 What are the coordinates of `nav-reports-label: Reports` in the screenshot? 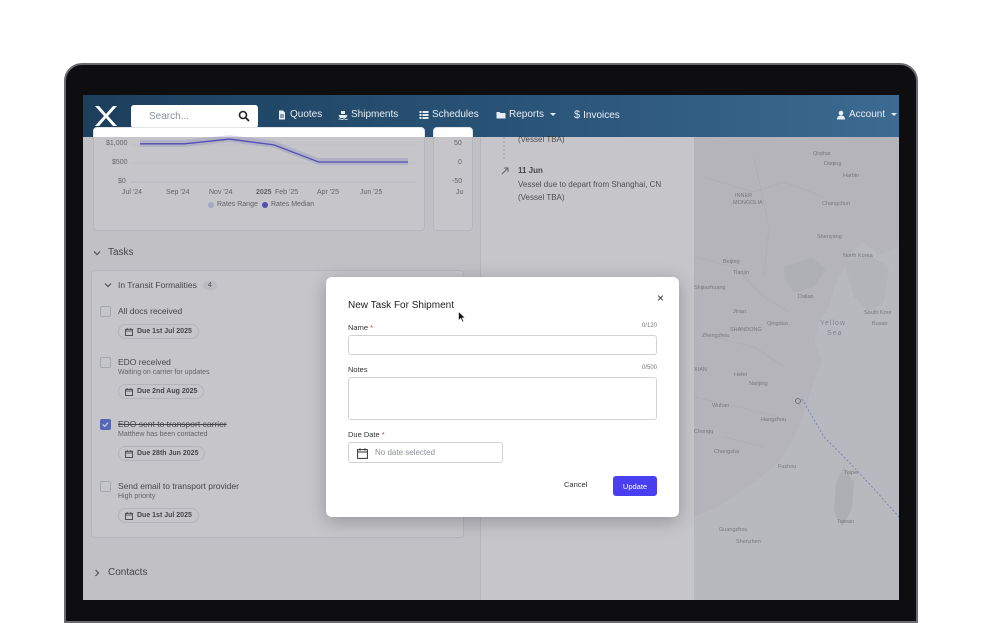 It's located at (527, 114).